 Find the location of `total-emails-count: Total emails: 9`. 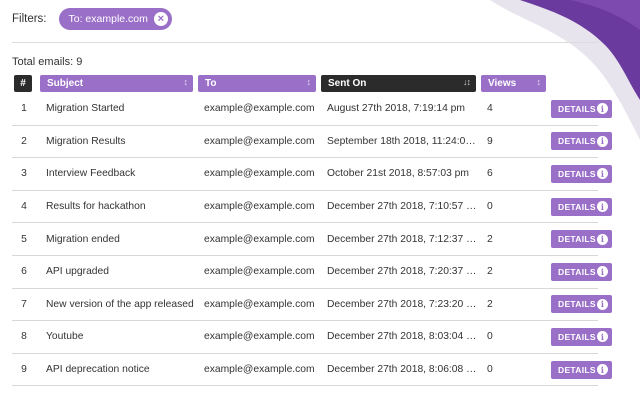

total-emails-count: Total emails: 9 is located at coordinates (47, 62).